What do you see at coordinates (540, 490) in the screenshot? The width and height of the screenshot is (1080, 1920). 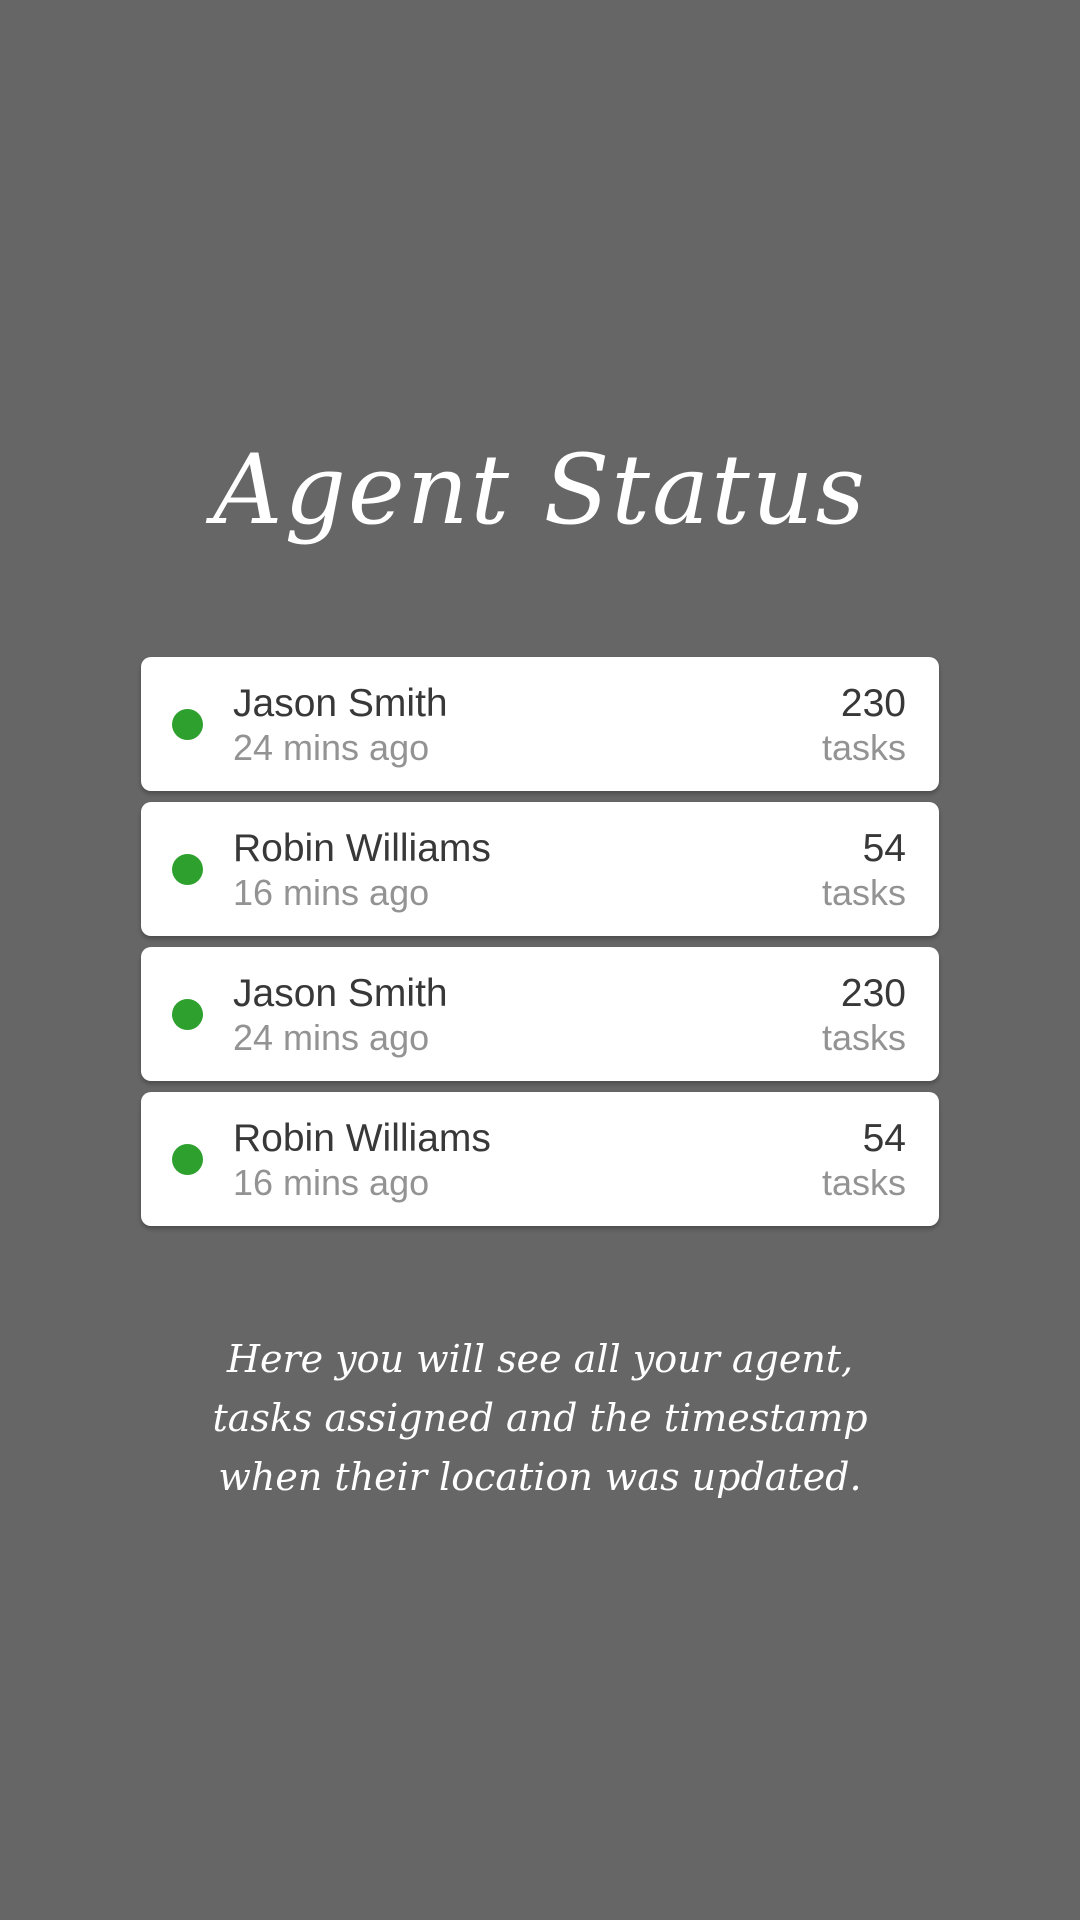 I see `page-title: Agent Status` at bounding box center [540, 490].